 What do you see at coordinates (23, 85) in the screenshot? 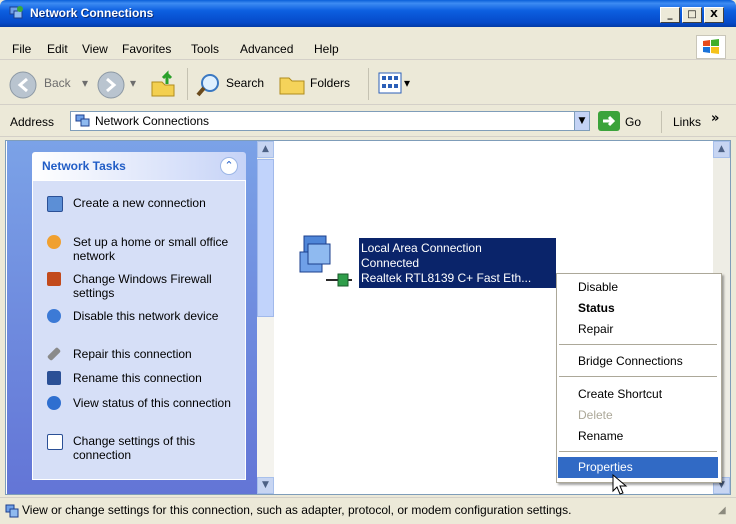
I see `back-arrow-icon` at bounding box center [23, 85].